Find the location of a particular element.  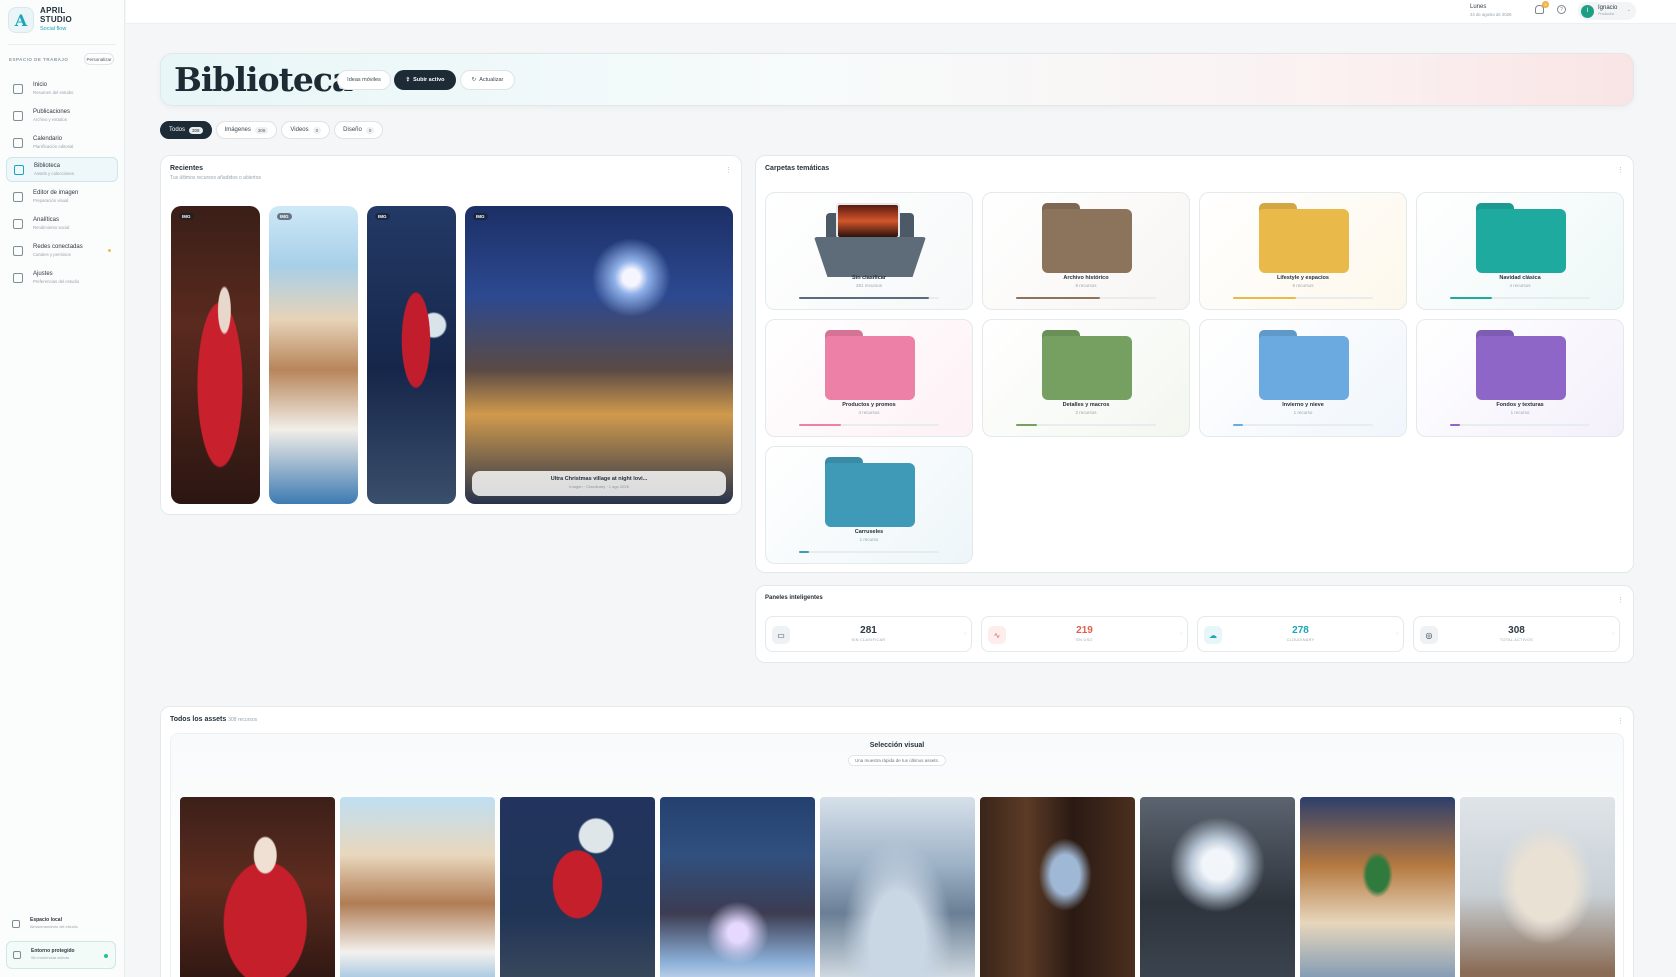

mobile-ideas-button: Ideas móviles is located at coordinates (364, 80).